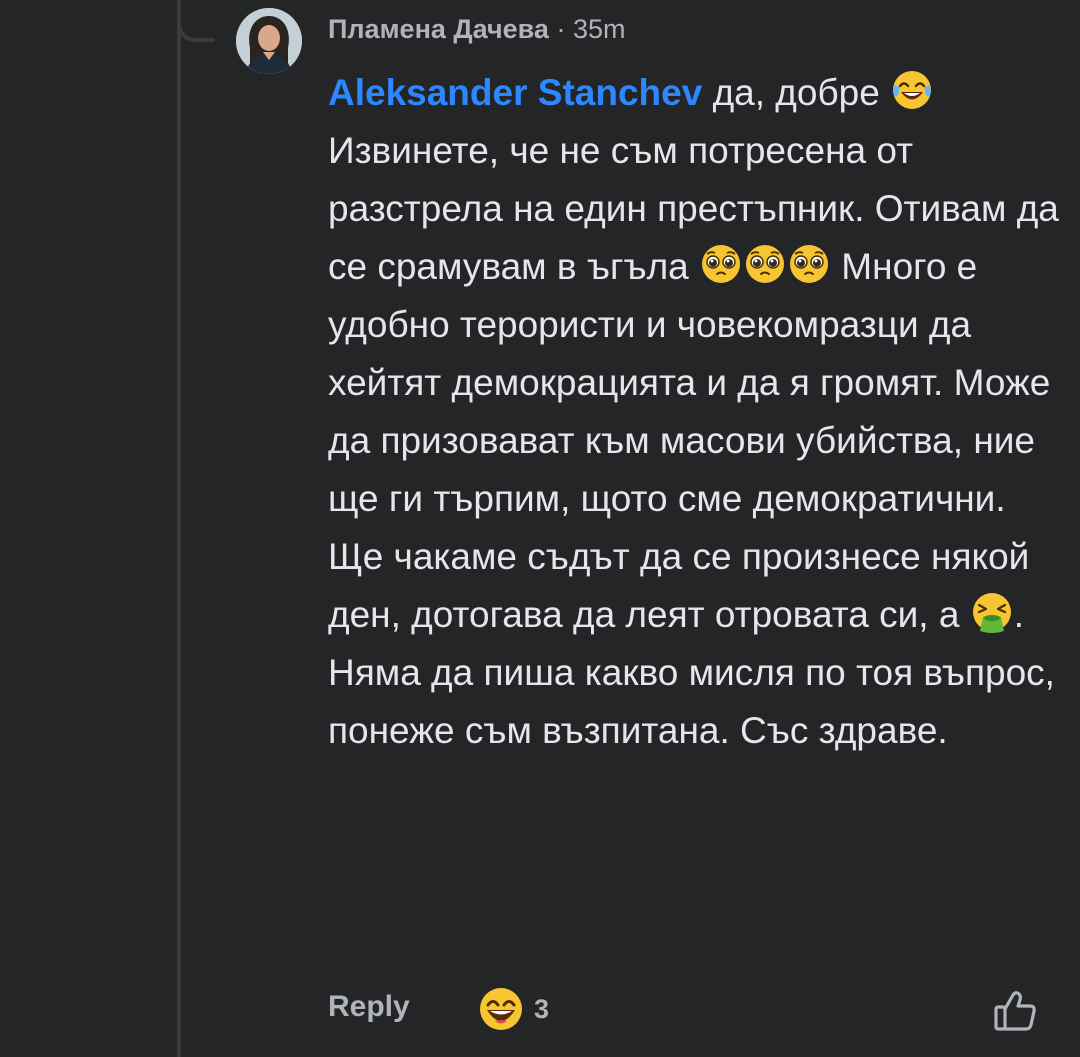 This screenshot has width=1080, height=1057. Describe the element at coordinates (796, 92) in the screenshot. I see `comment-text-part: да, добре` at that location.